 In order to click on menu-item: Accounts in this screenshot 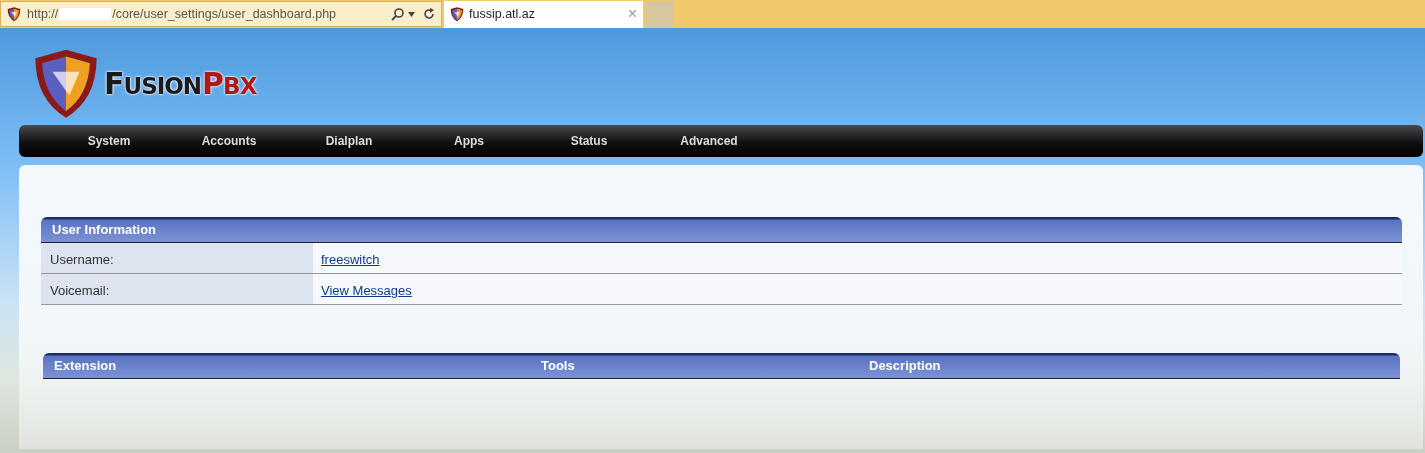, I will do `click(229, 141)`.